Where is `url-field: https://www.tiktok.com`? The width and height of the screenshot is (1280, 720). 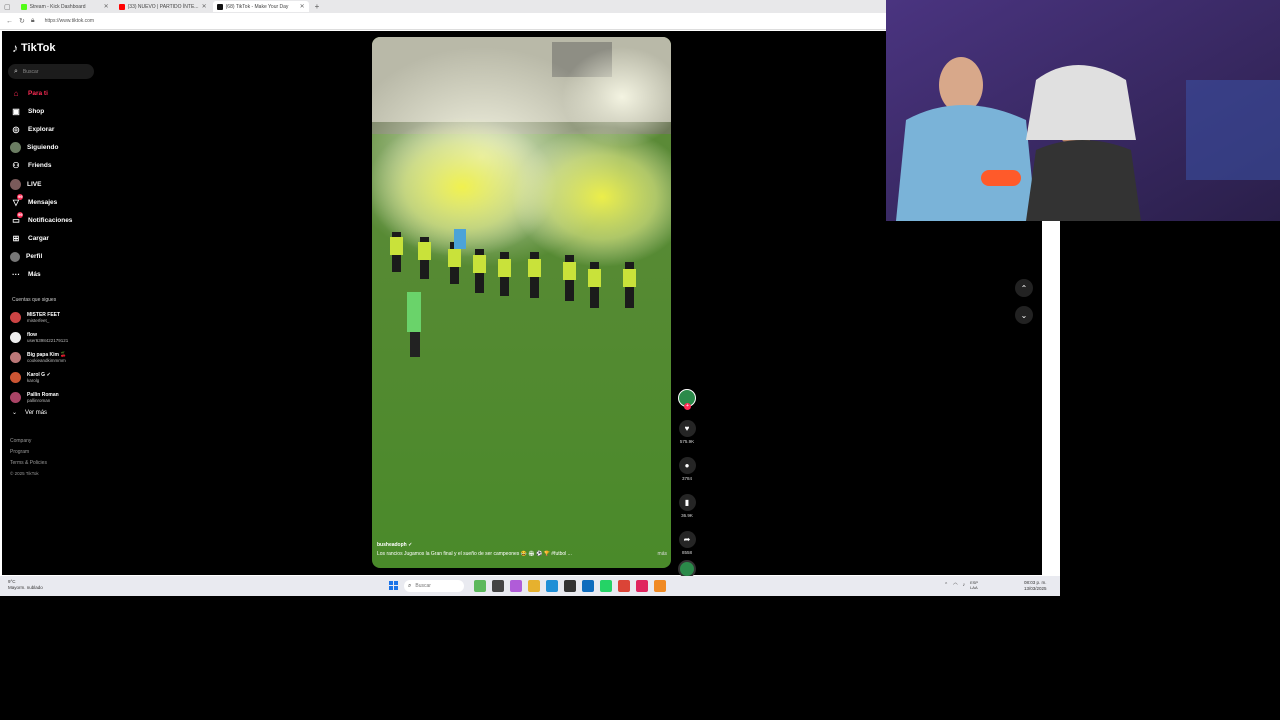
url-field: https://www.tiktok.com is located at coordinates (69, 21).